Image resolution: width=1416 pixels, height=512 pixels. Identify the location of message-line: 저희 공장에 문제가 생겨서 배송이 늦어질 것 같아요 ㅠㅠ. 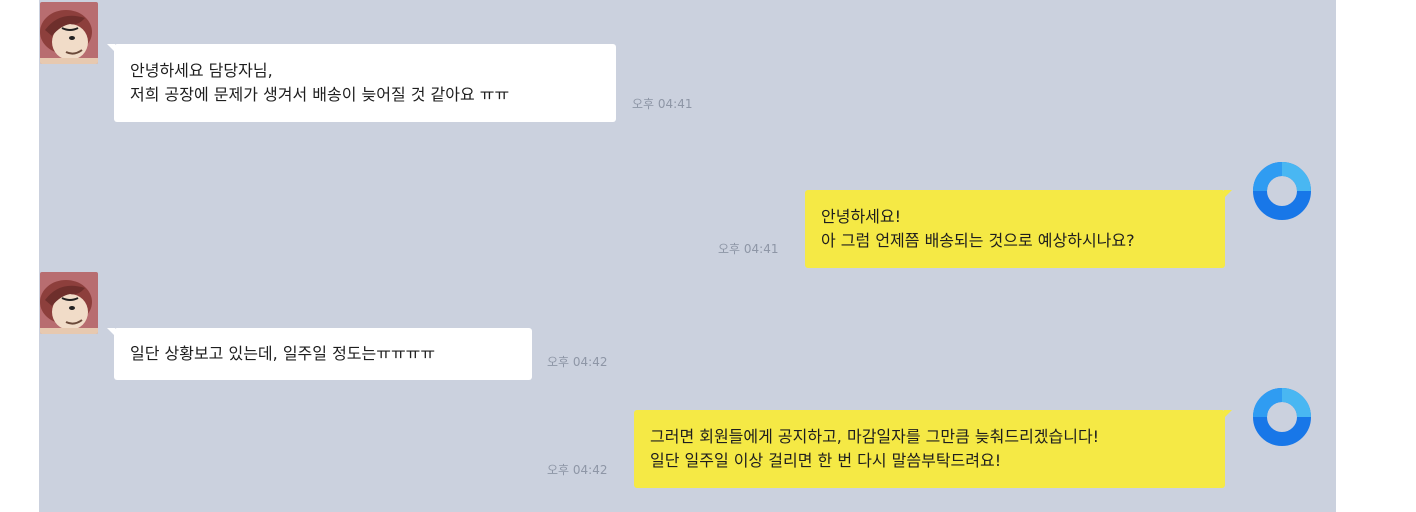
(320, 94).